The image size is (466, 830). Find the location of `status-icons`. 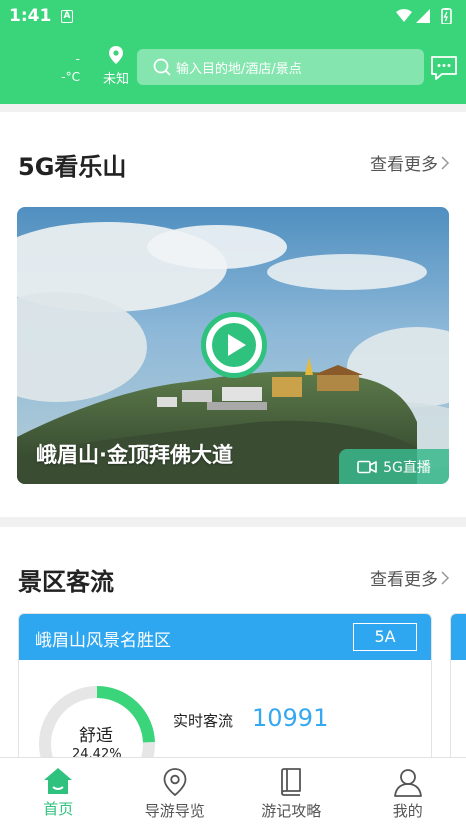

status-icons is located at coordinates (424, 16).